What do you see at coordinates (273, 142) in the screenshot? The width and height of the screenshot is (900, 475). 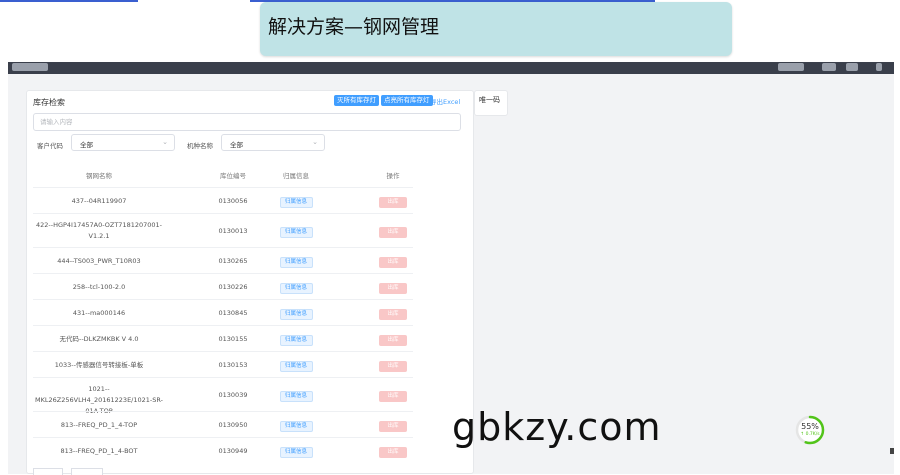 I see `model-name-select: 全部 ⌄` at bounding box center [273, 142].